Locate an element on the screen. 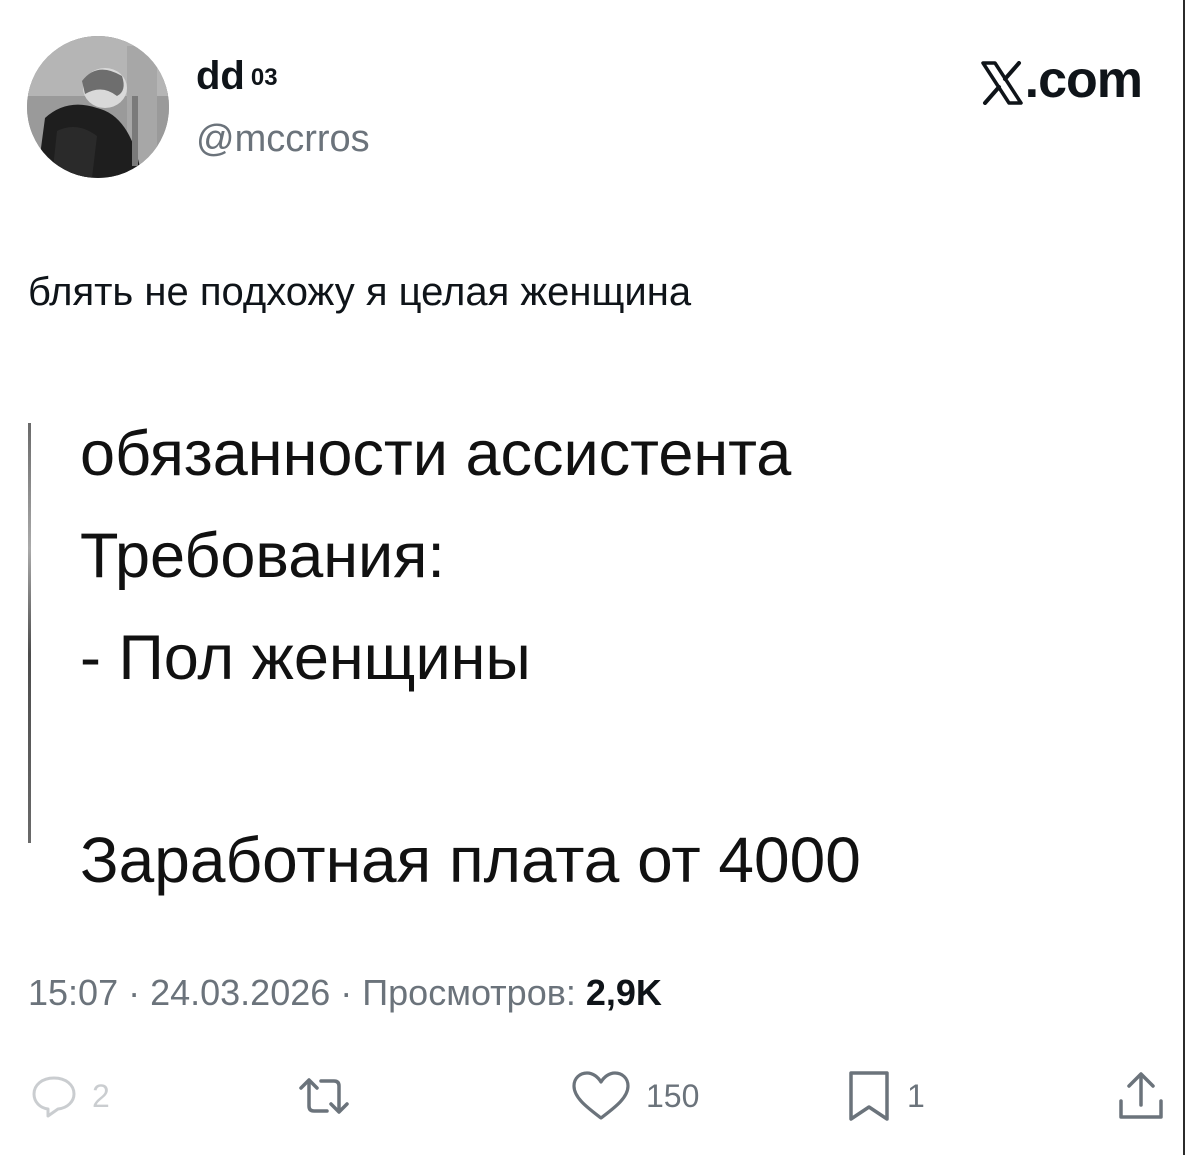  embed-line-gender: - Пол женщины is located at coordinates (305, 658).